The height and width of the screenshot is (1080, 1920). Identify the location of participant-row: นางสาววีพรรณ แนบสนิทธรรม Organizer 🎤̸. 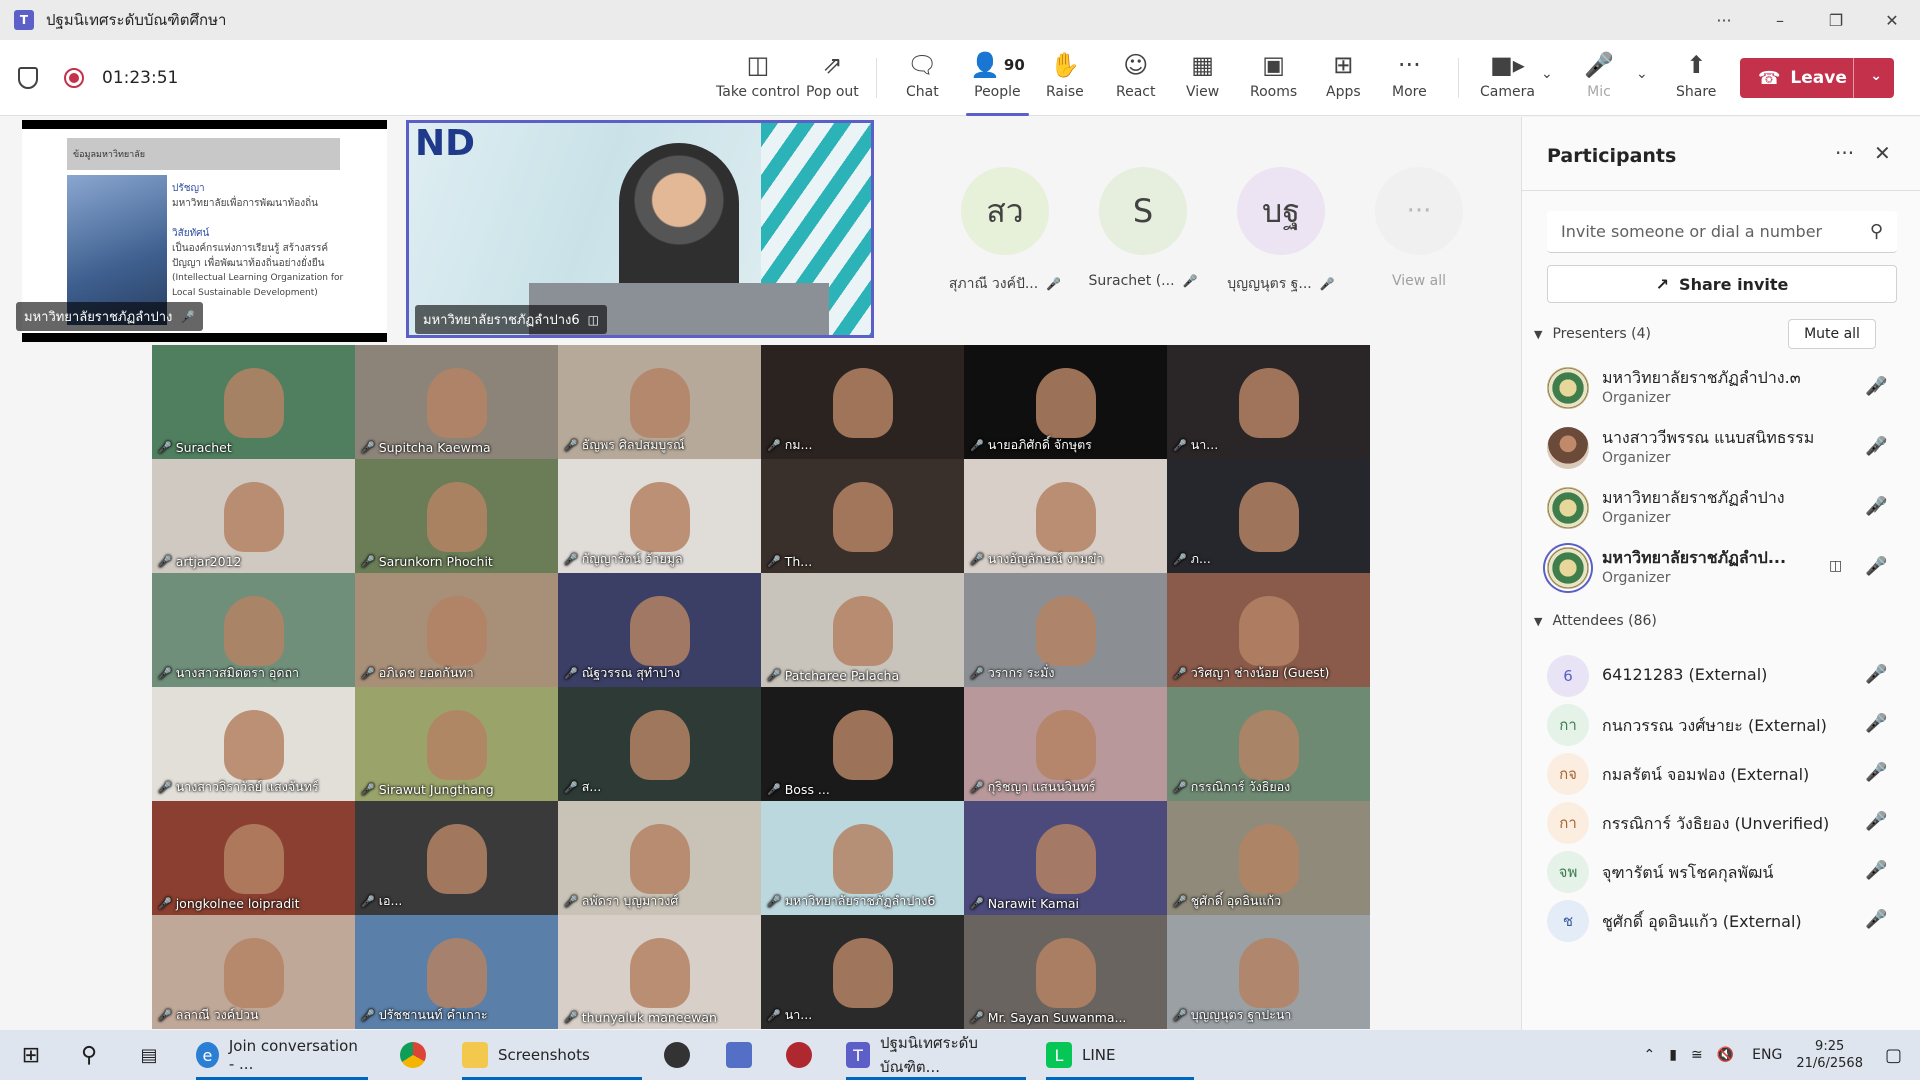
(1727, 448).